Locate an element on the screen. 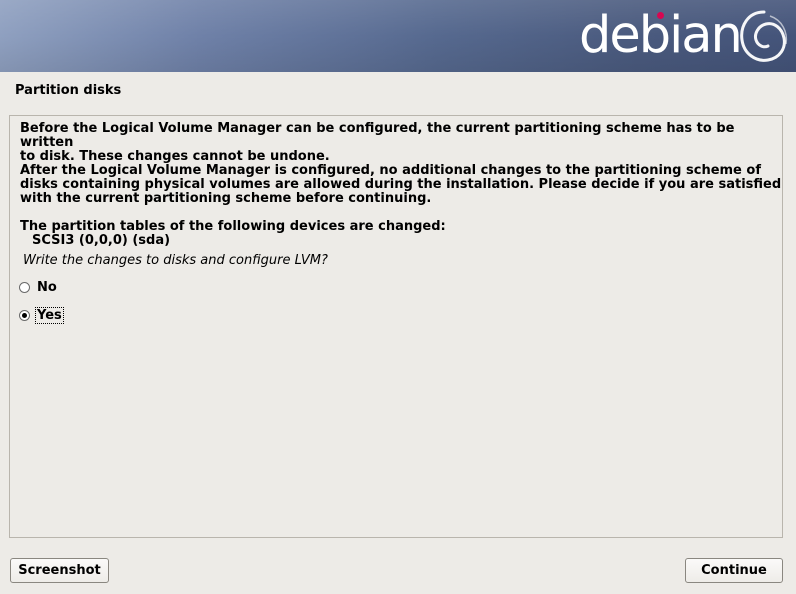  radio-yes is located at coordinates (24, 315).